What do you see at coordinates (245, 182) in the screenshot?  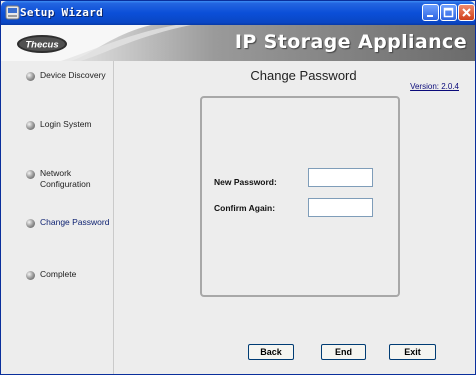 I see `new-password-label: New Password:` at bounding box center [245, 182].